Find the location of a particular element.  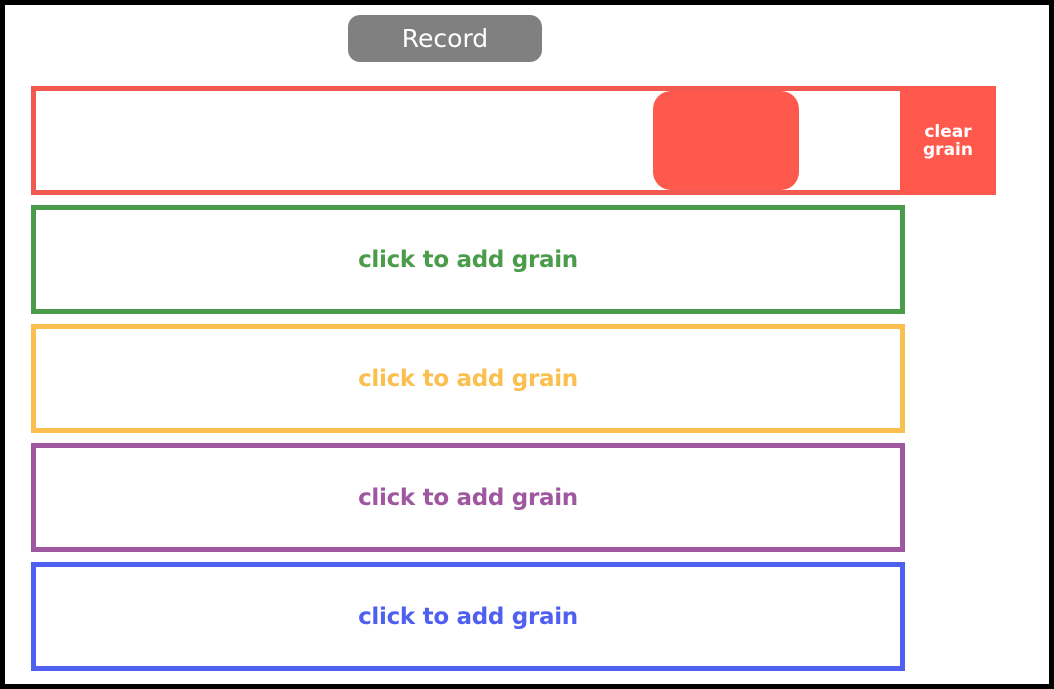

grain-lane-5: click to add grain is located at coordinates (468, 616).